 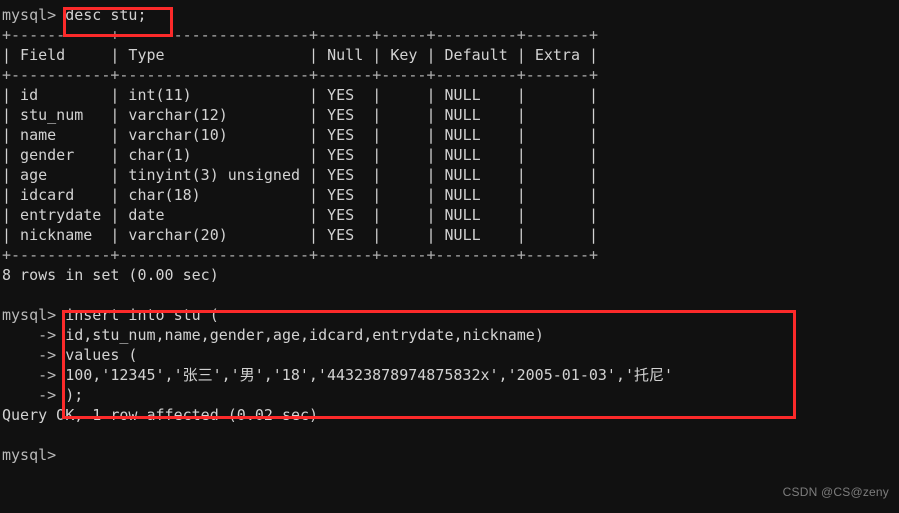 I want to click on active-prompt-line: mysql>, so click(x=336, y=455).